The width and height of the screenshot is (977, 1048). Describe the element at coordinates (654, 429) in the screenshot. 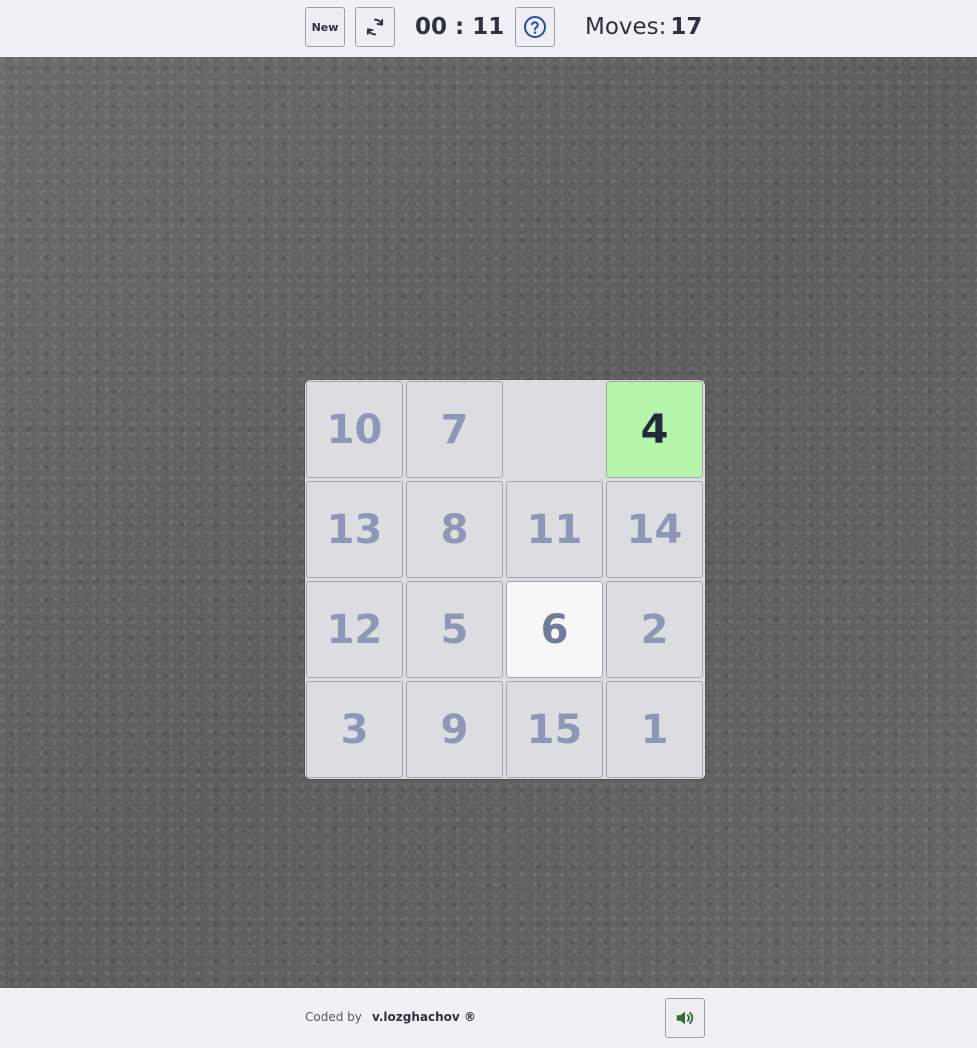

I see `puzzle-tile: 4` at that location.